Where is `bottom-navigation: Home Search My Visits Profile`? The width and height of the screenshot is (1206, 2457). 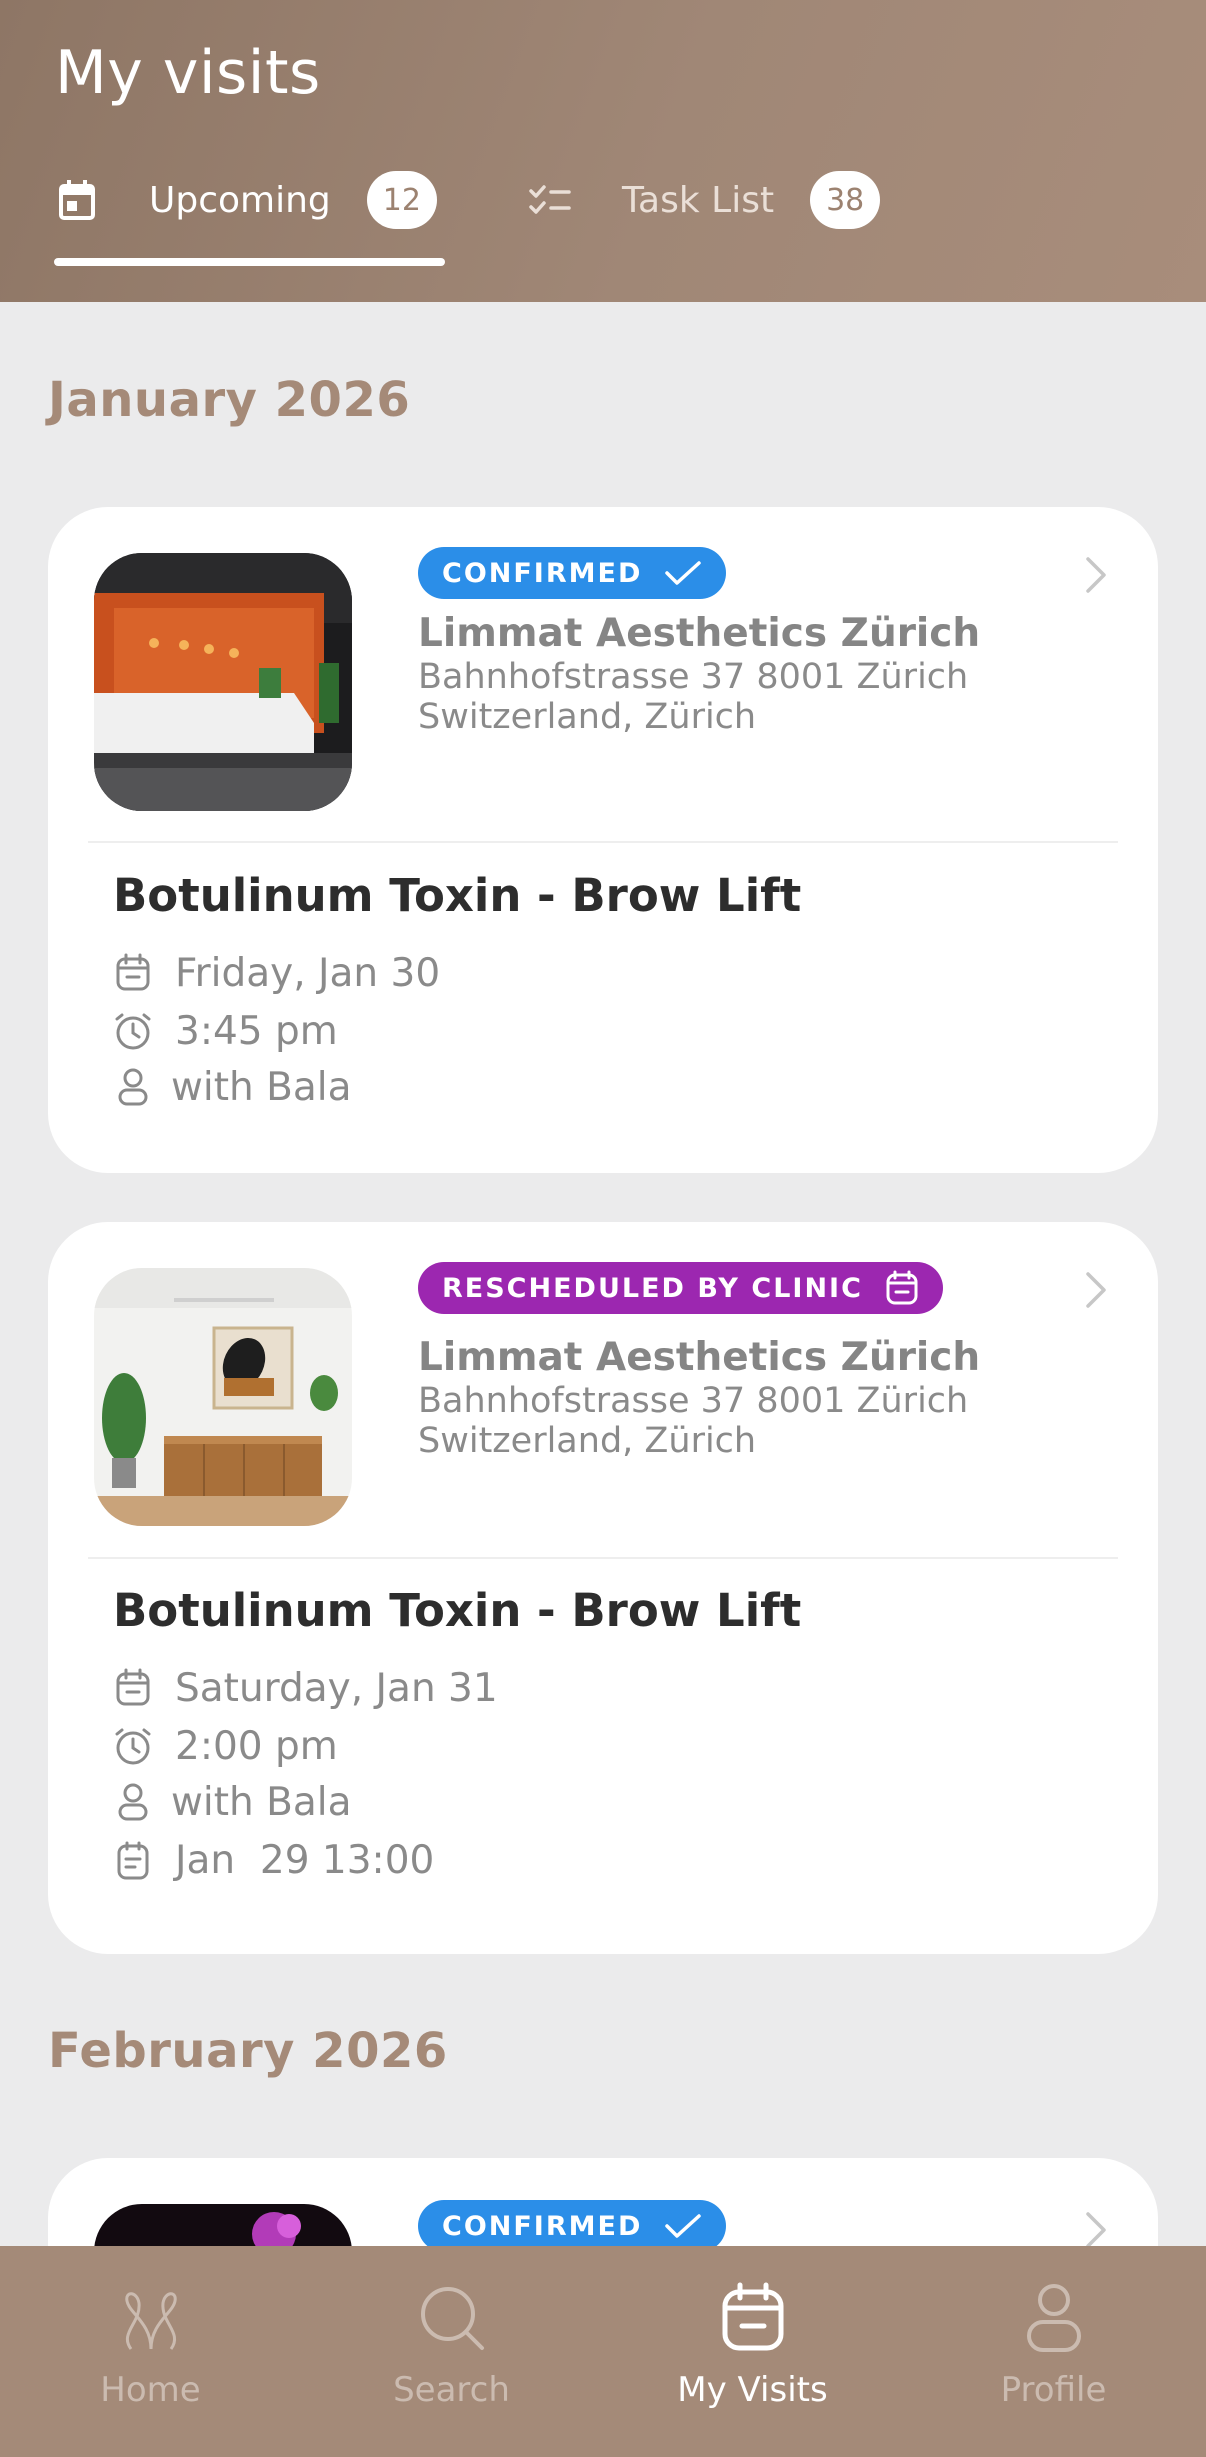 bottom-navigation: Home Search My Visits Profile is located at coordinates (603, 2351).